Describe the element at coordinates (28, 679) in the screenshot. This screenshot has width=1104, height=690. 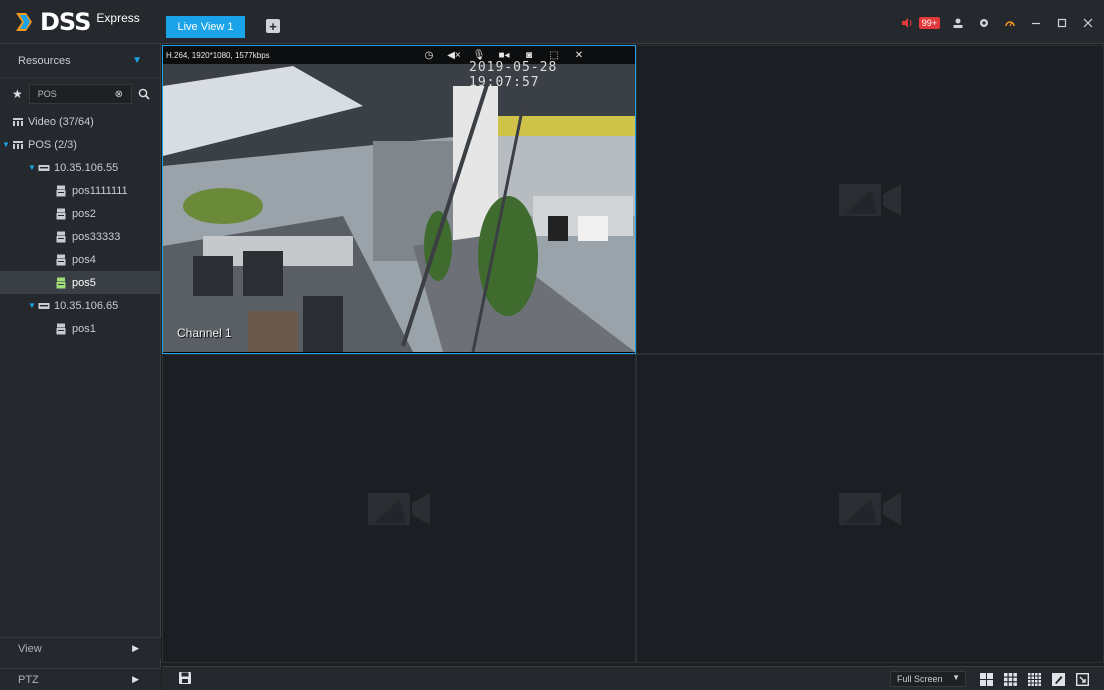
I see `ptz-label: PTZ` at that location.